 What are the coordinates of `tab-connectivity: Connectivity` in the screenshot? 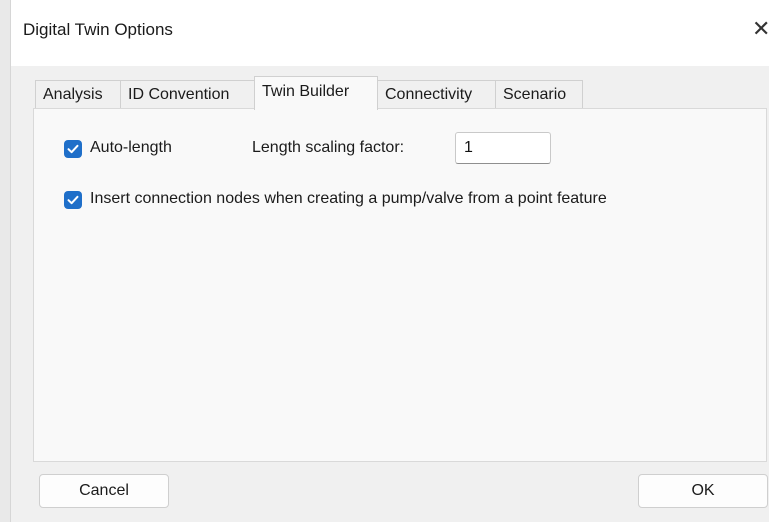 It's located at (436, 94).